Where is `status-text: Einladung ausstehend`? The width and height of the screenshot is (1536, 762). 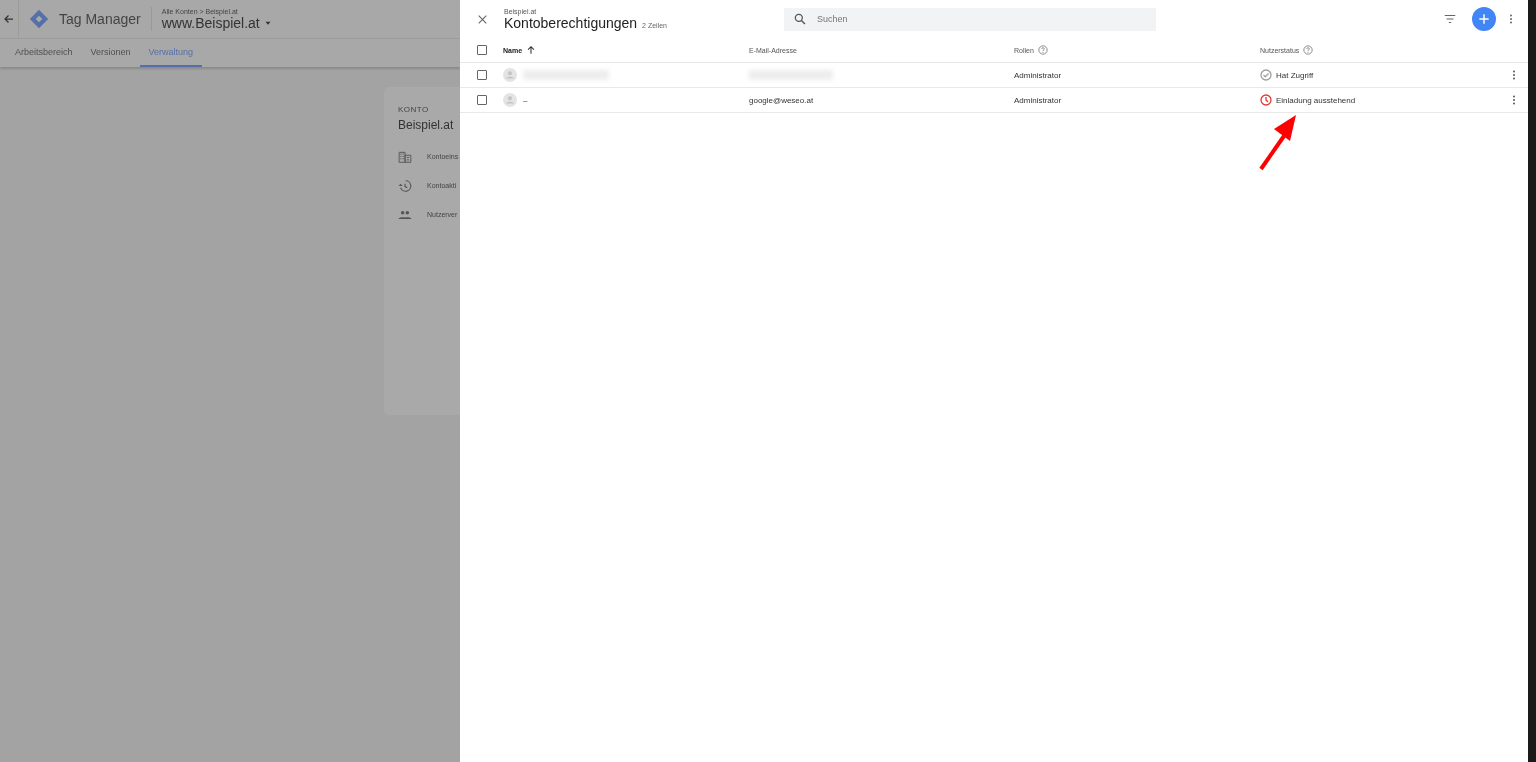
status-text: Einladung ausstehend is located at coordinates (1316, 100).